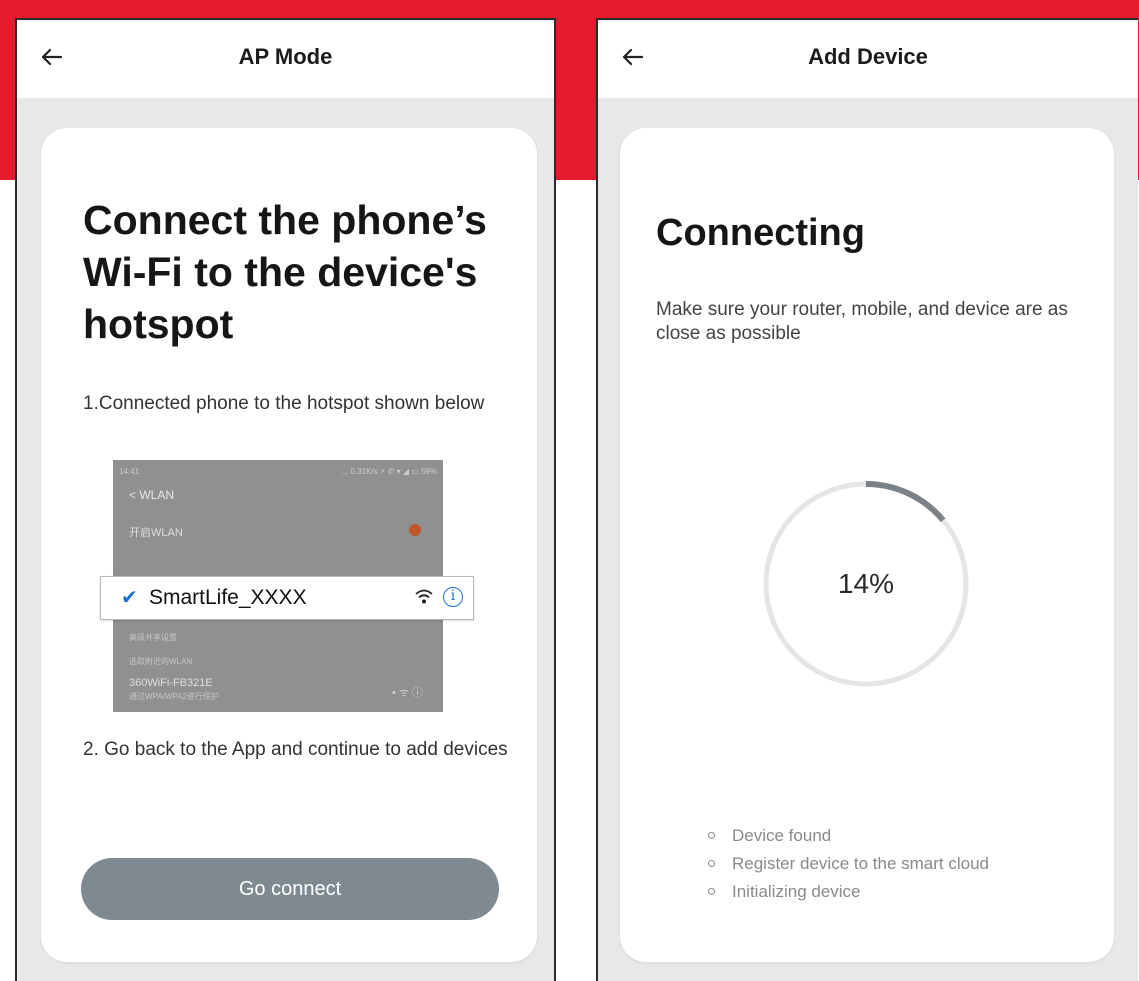  I want to click on status-item: Register device to the smart cloud, so click(848, 864).